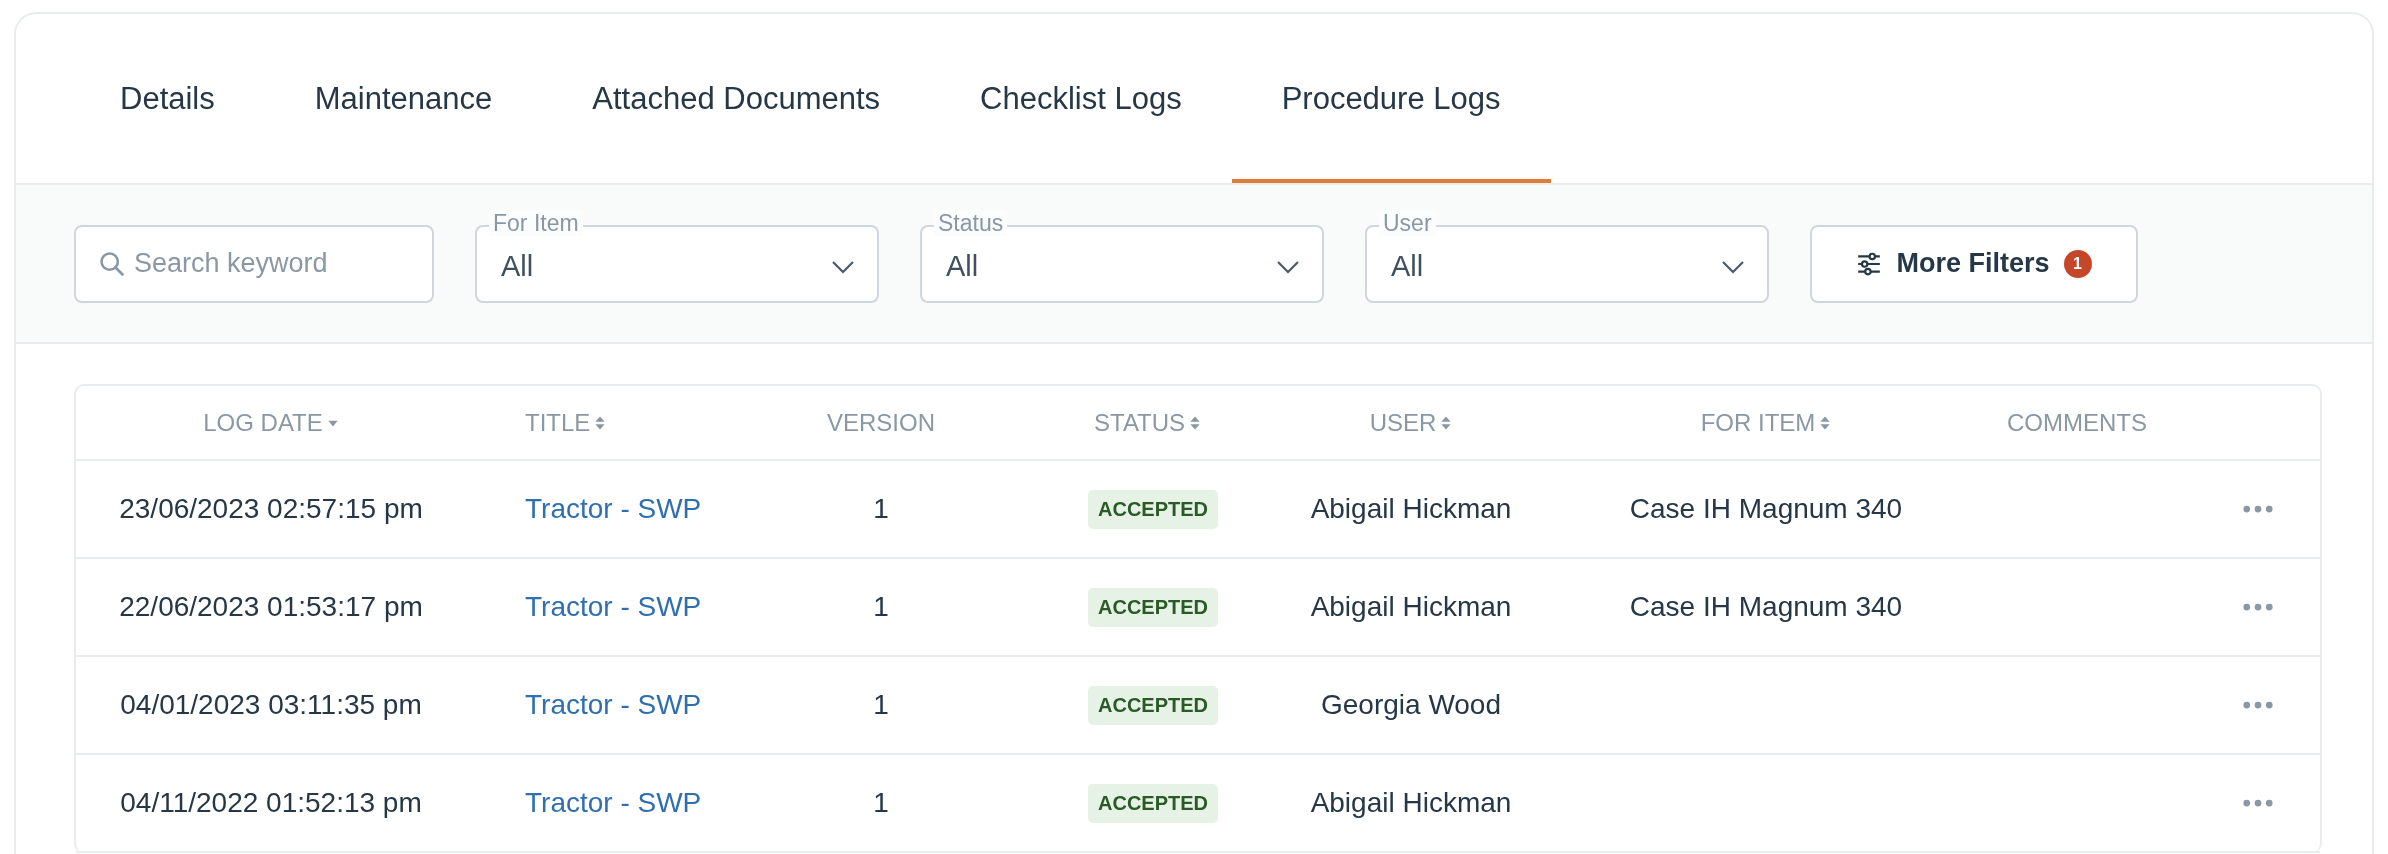  Describe the element at coordinates (403, 98) in the screenshot. I see `tab: Maintenance` at that location.